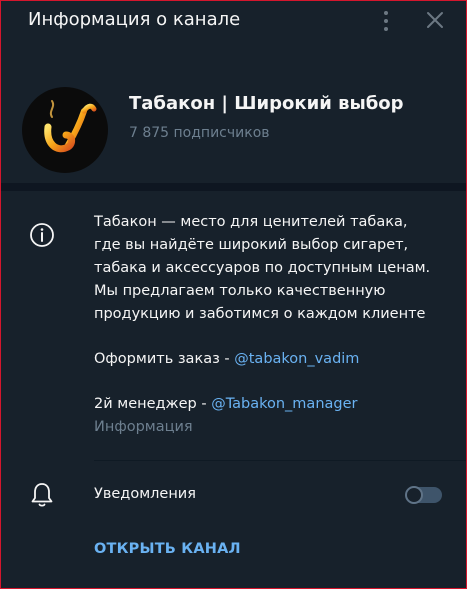 This screenshot has height=589, width=467. Describe the element at coordinates (280, 460) in the screenshot. I see `row-separator` at that location.